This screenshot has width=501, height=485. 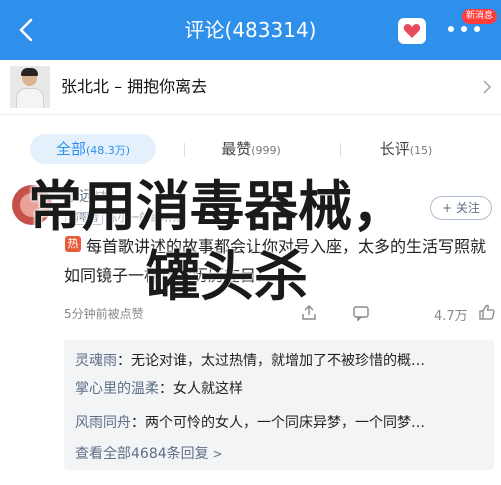 I want to click on album-cover, so click(x=30, y=87).